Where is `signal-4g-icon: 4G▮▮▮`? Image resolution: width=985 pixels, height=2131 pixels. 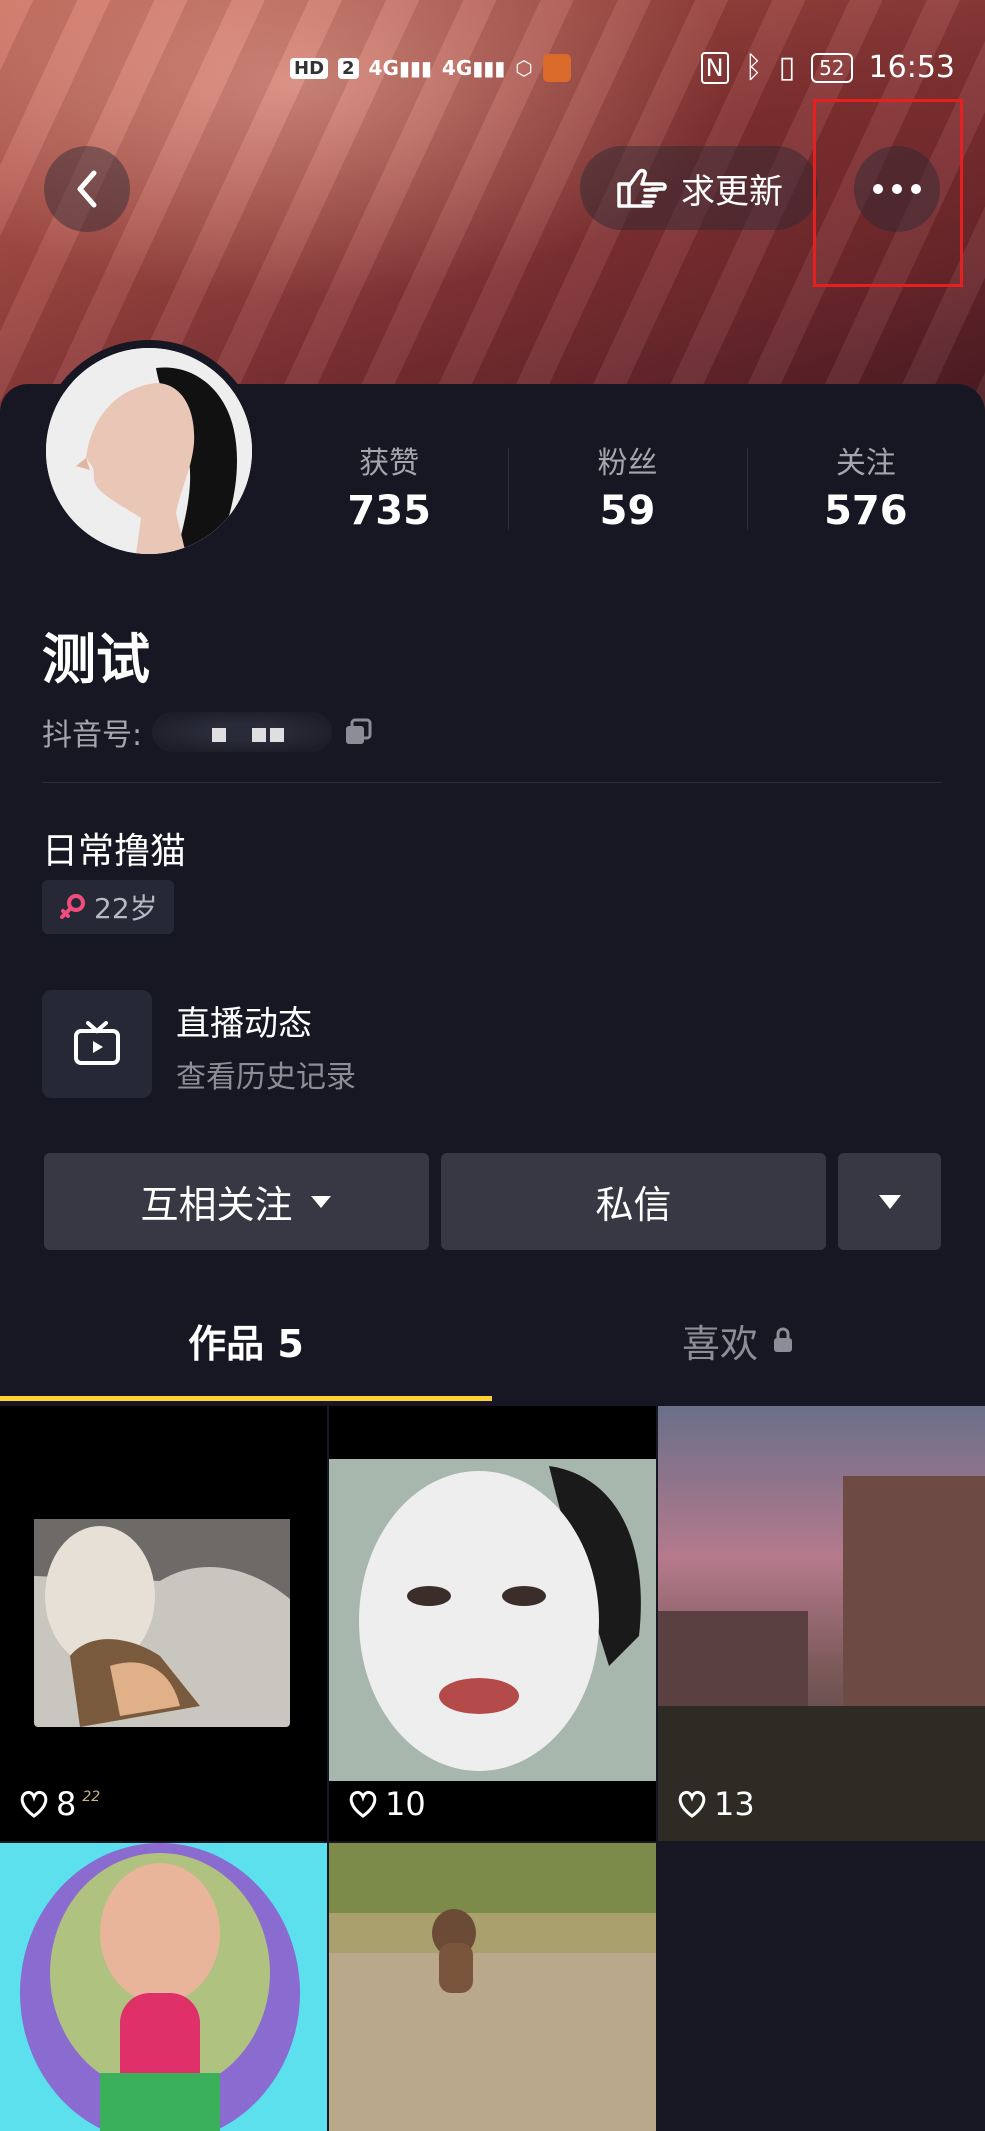 signal-4g-icon: 4G▮▮▮ is located at coordinates (400, 68).